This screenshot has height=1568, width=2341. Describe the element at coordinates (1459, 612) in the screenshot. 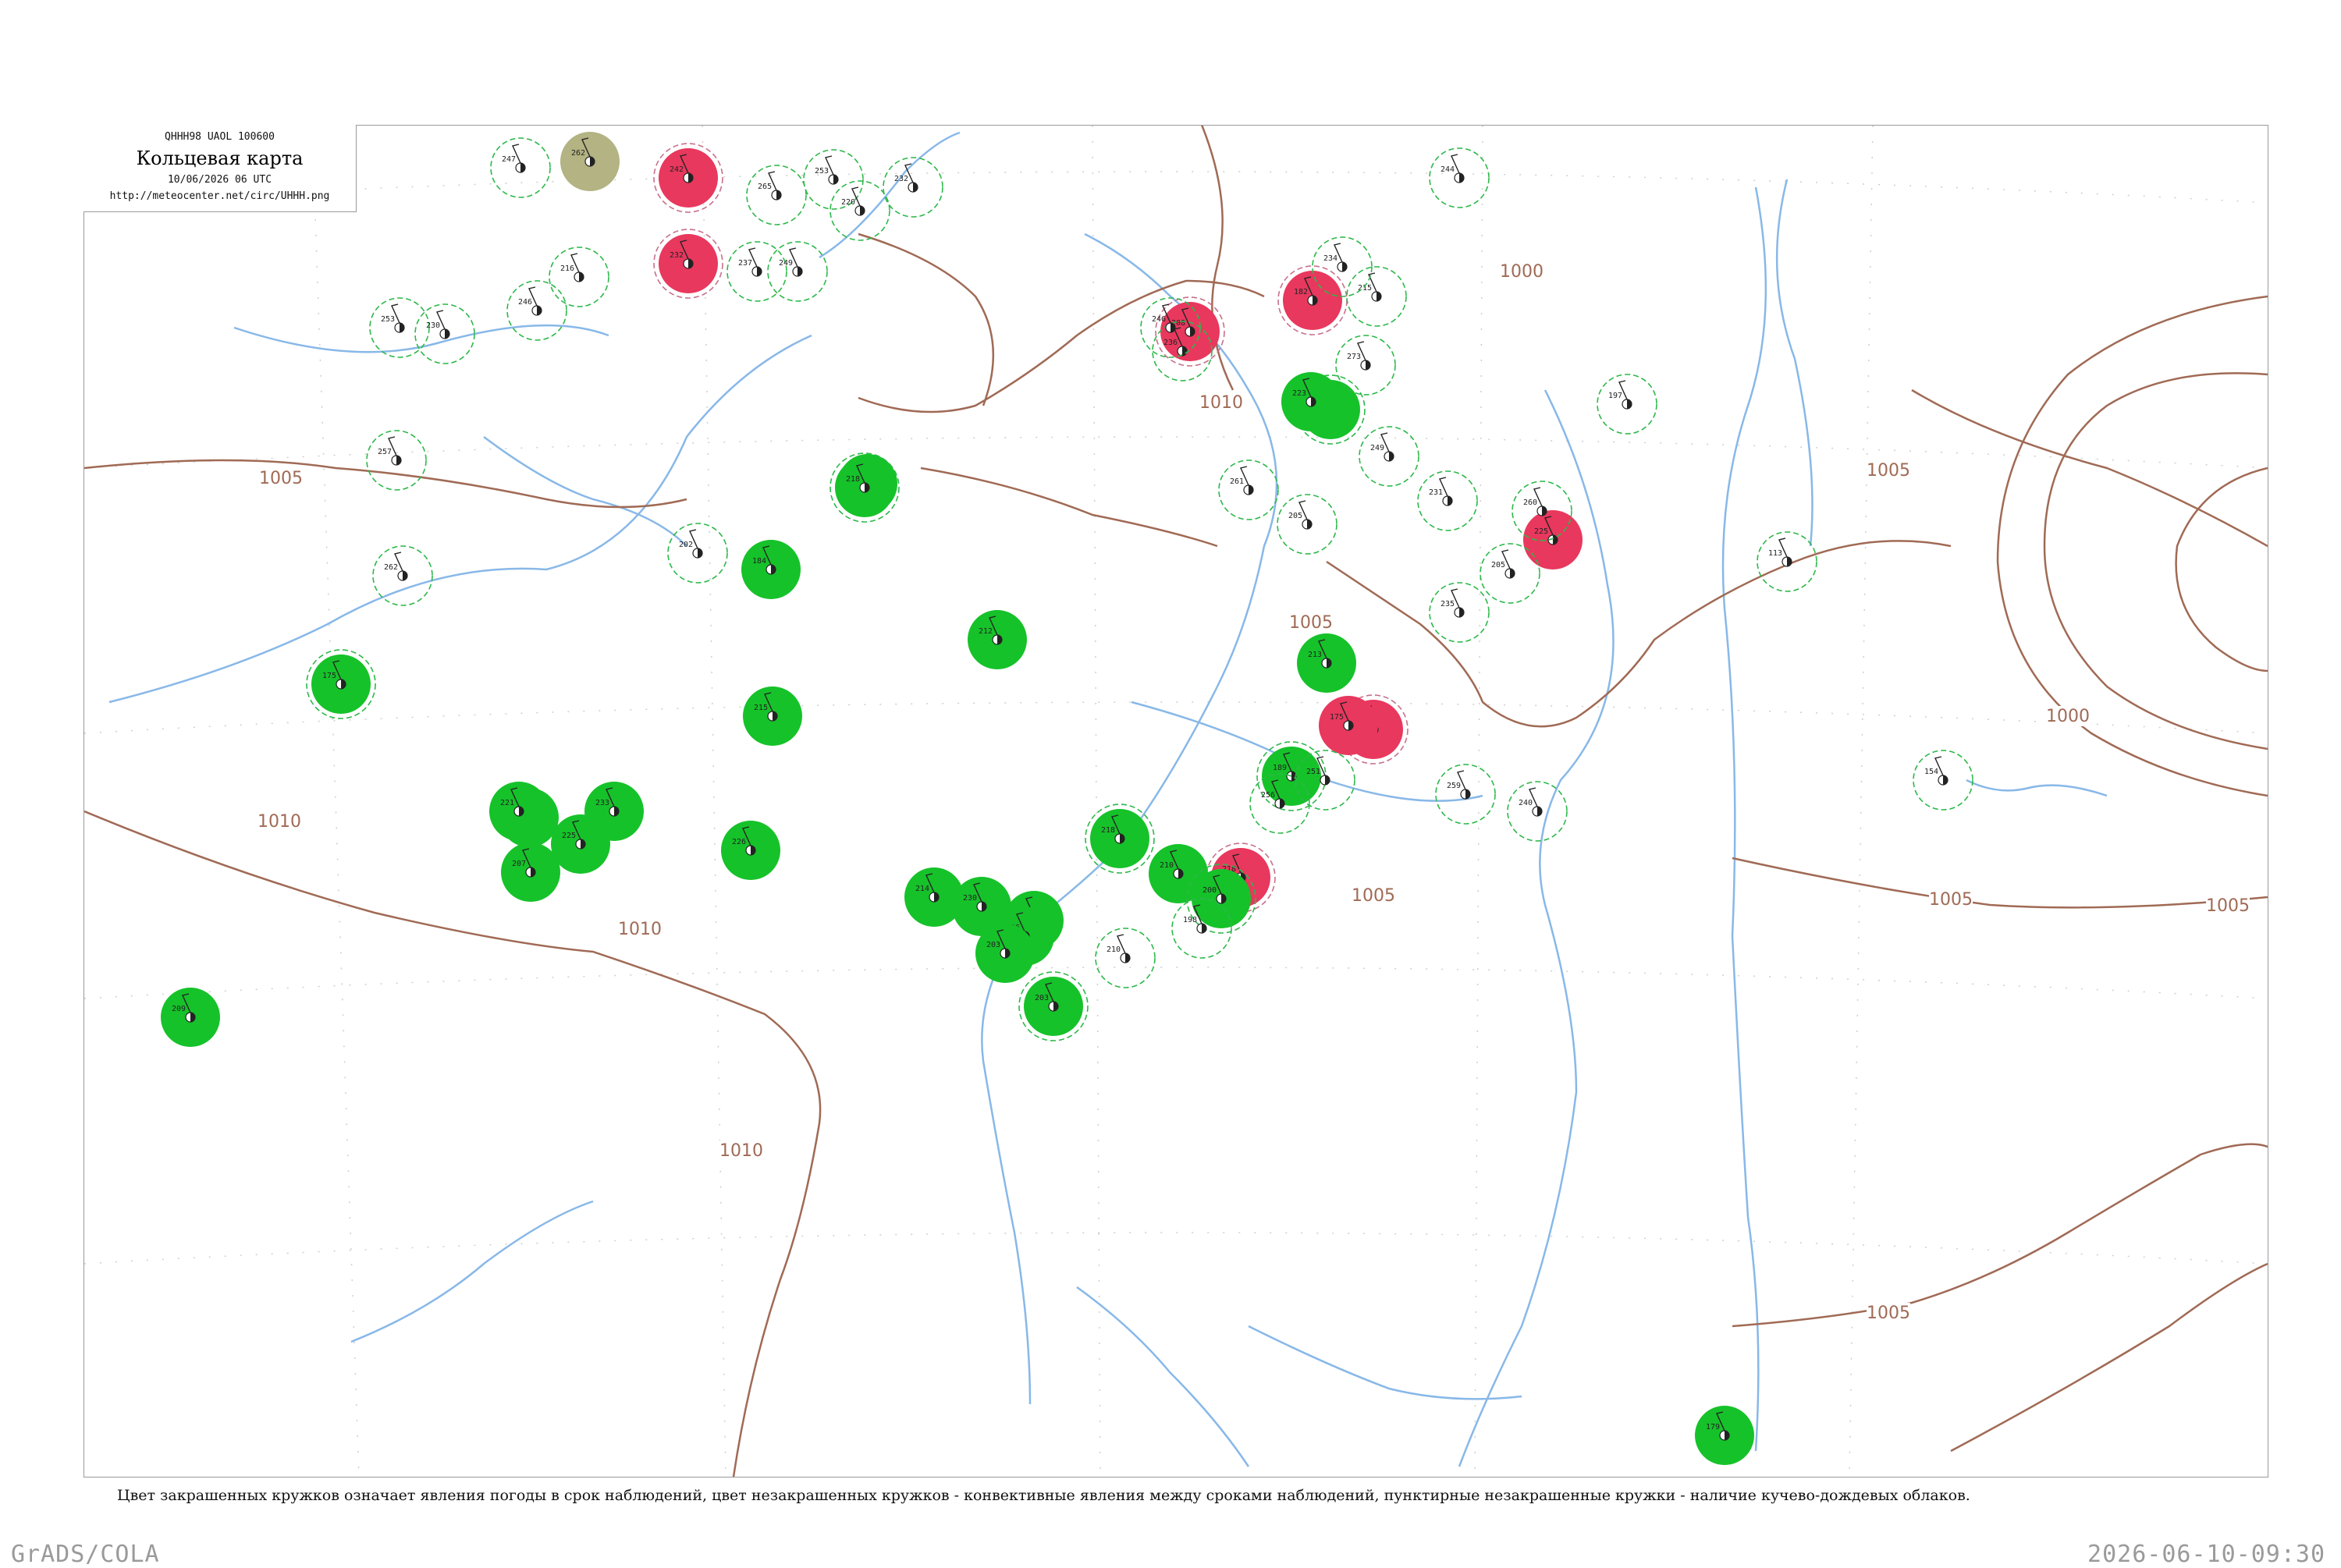

I see `weather-station: 235` at that location.